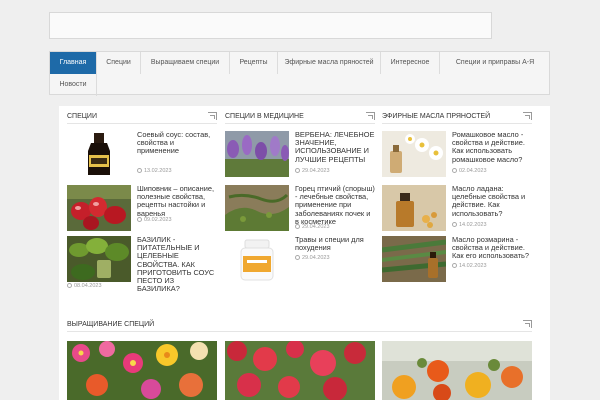 This screenshot has height=400, width=600. I want to click on portulaca-thumbnail, so click(142, 370).